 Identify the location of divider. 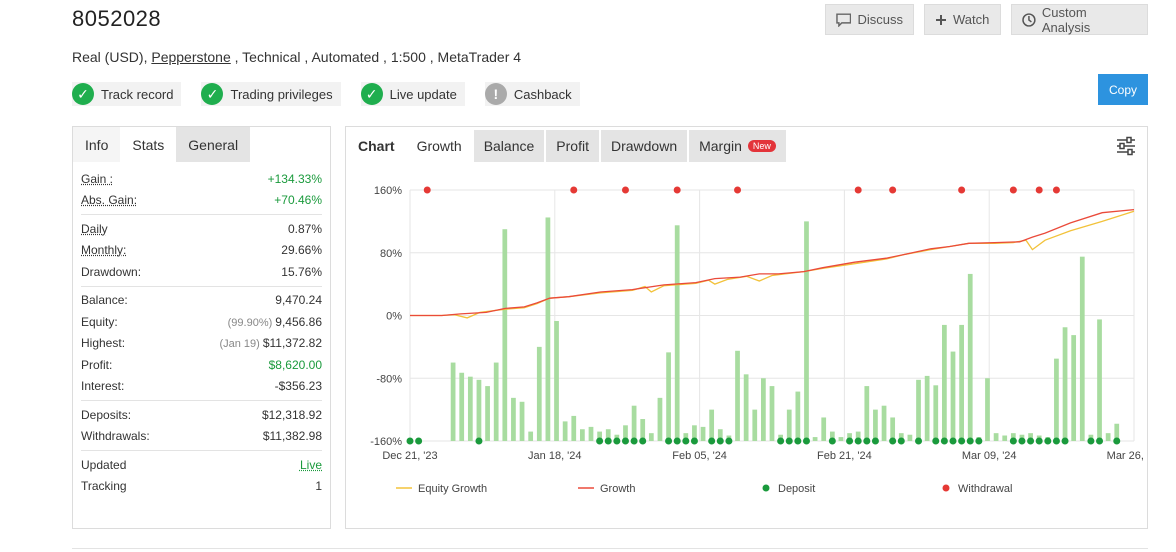
(610, 548).